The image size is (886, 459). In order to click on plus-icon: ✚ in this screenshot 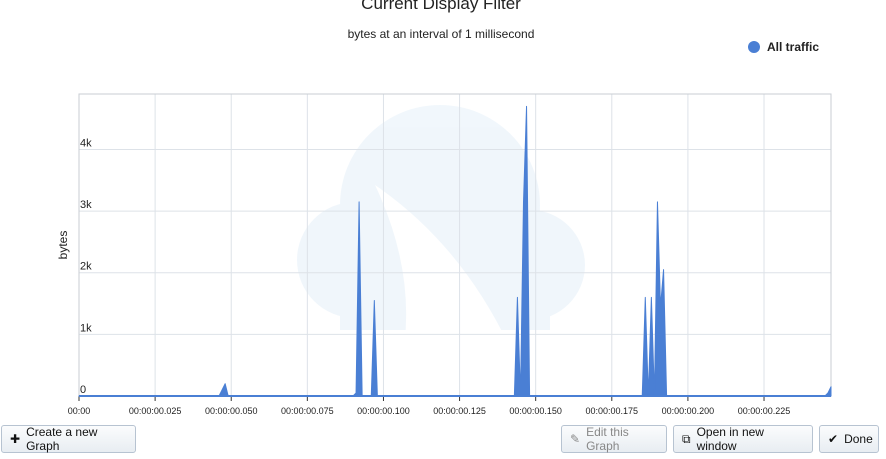, I will do `click(15, 439)`.